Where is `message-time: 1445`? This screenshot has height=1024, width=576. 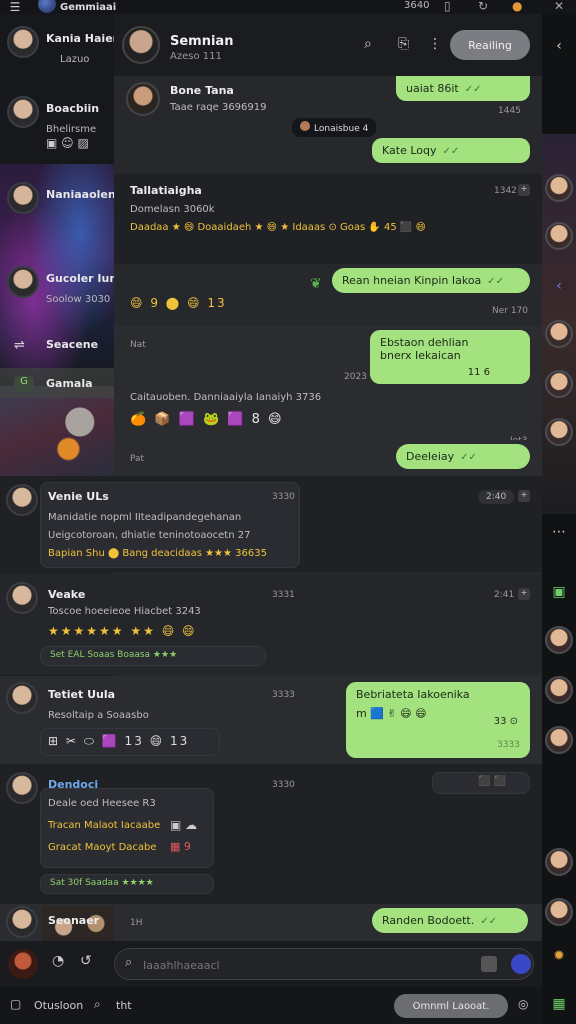
message-time: 1445 is located at coordinates (509, 111).